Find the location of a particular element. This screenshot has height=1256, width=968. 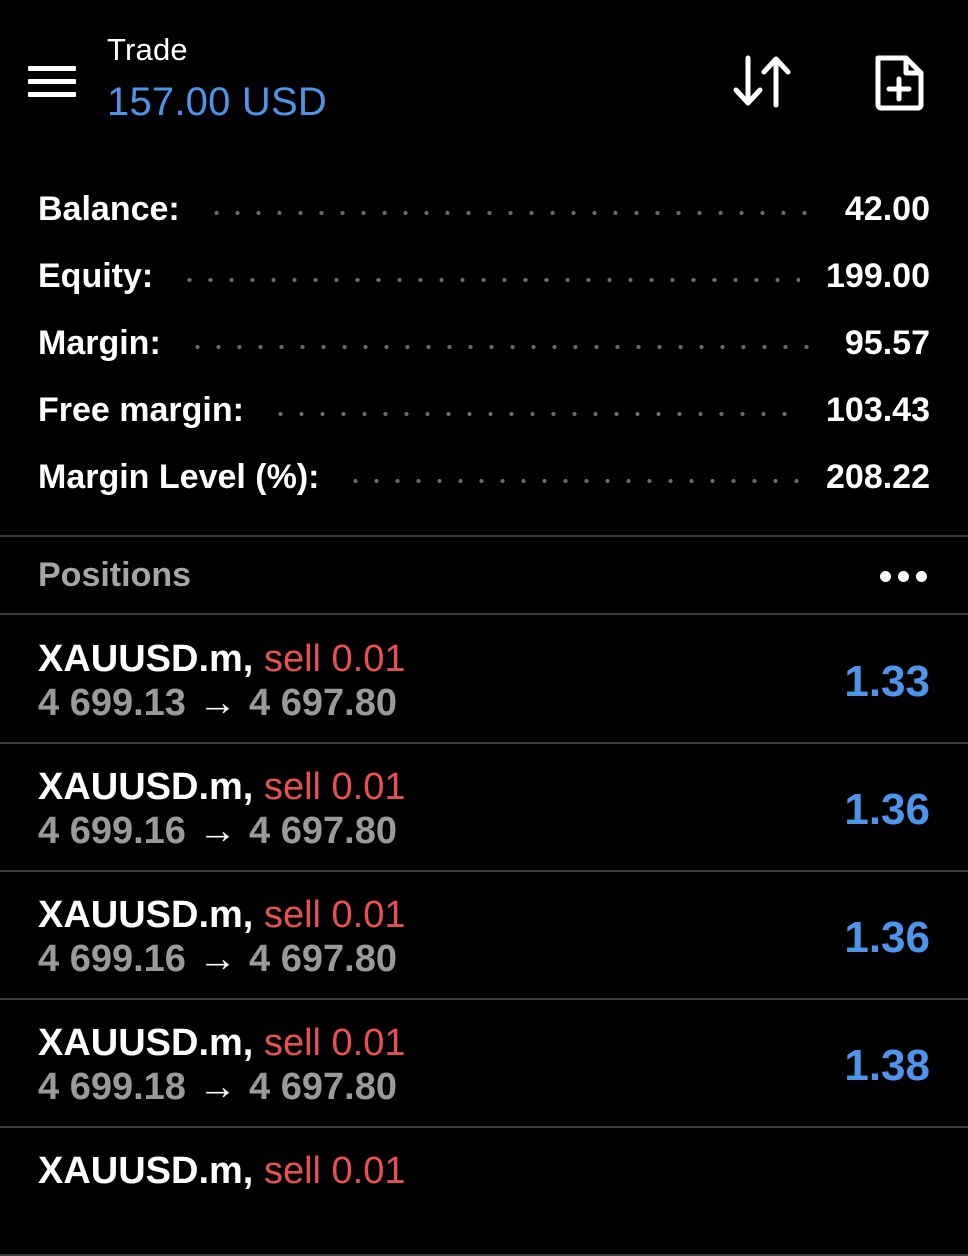

sort-button is located at coordinates (763, 81).